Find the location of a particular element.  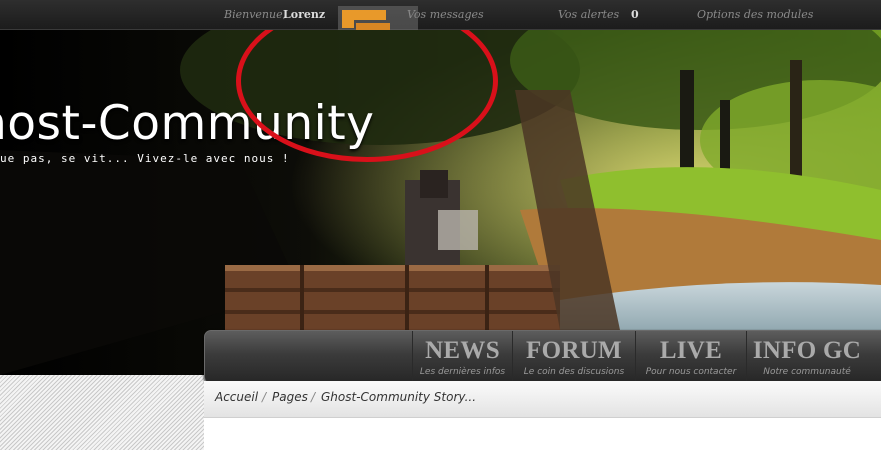

messages-icon is located at coordinates (378, 18).